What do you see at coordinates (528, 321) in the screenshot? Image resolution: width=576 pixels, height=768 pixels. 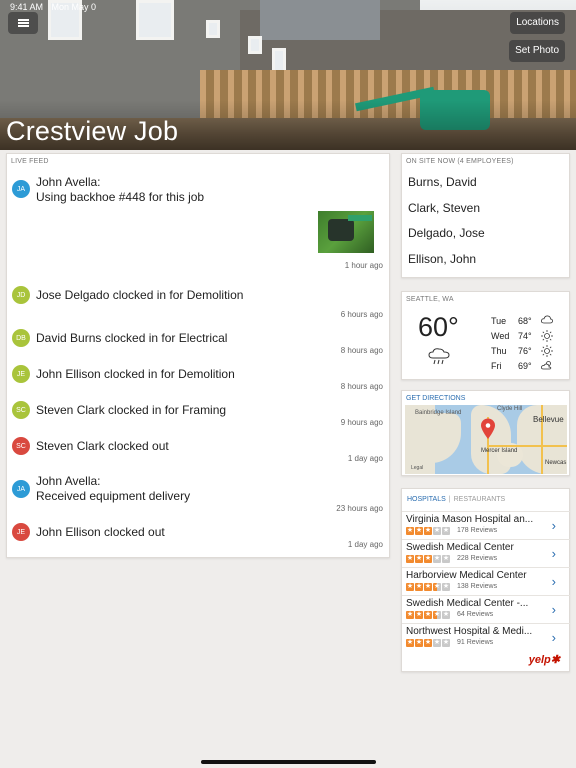 I see `forecast-row: Tue 68°` at bounding box center [528, 321].